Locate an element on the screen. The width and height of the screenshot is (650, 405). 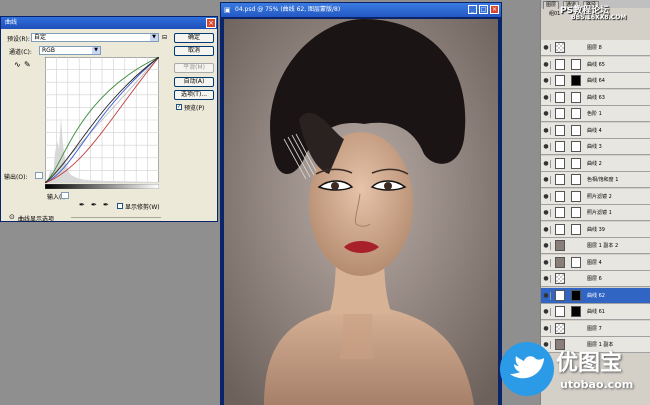
layer-name: 图层 7 is located at coordinates (594, 328).